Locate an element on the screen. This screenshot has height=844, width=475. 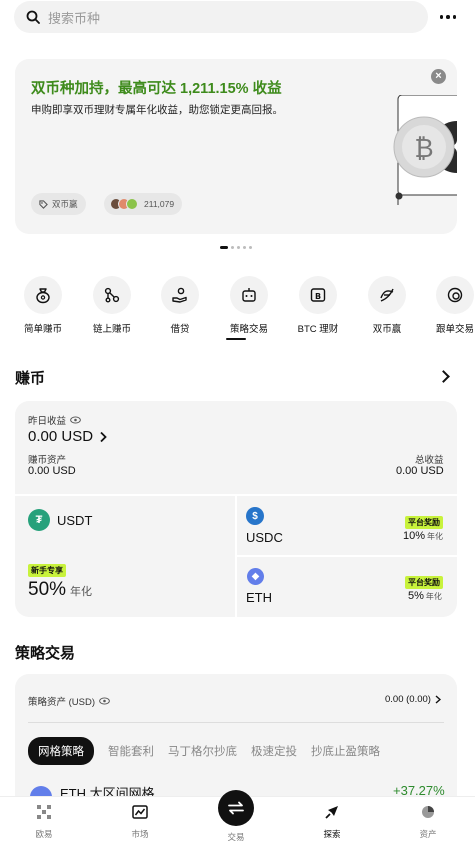
participants-pill: 211,079 is located at coordinates (143, 204).